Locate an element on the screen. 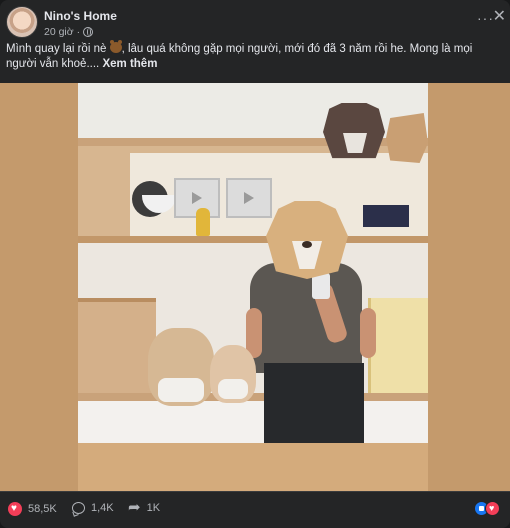 The height and width of the screenshot is (528, 510). reactions-button: 58,5K is located at coordinates (32, 509).